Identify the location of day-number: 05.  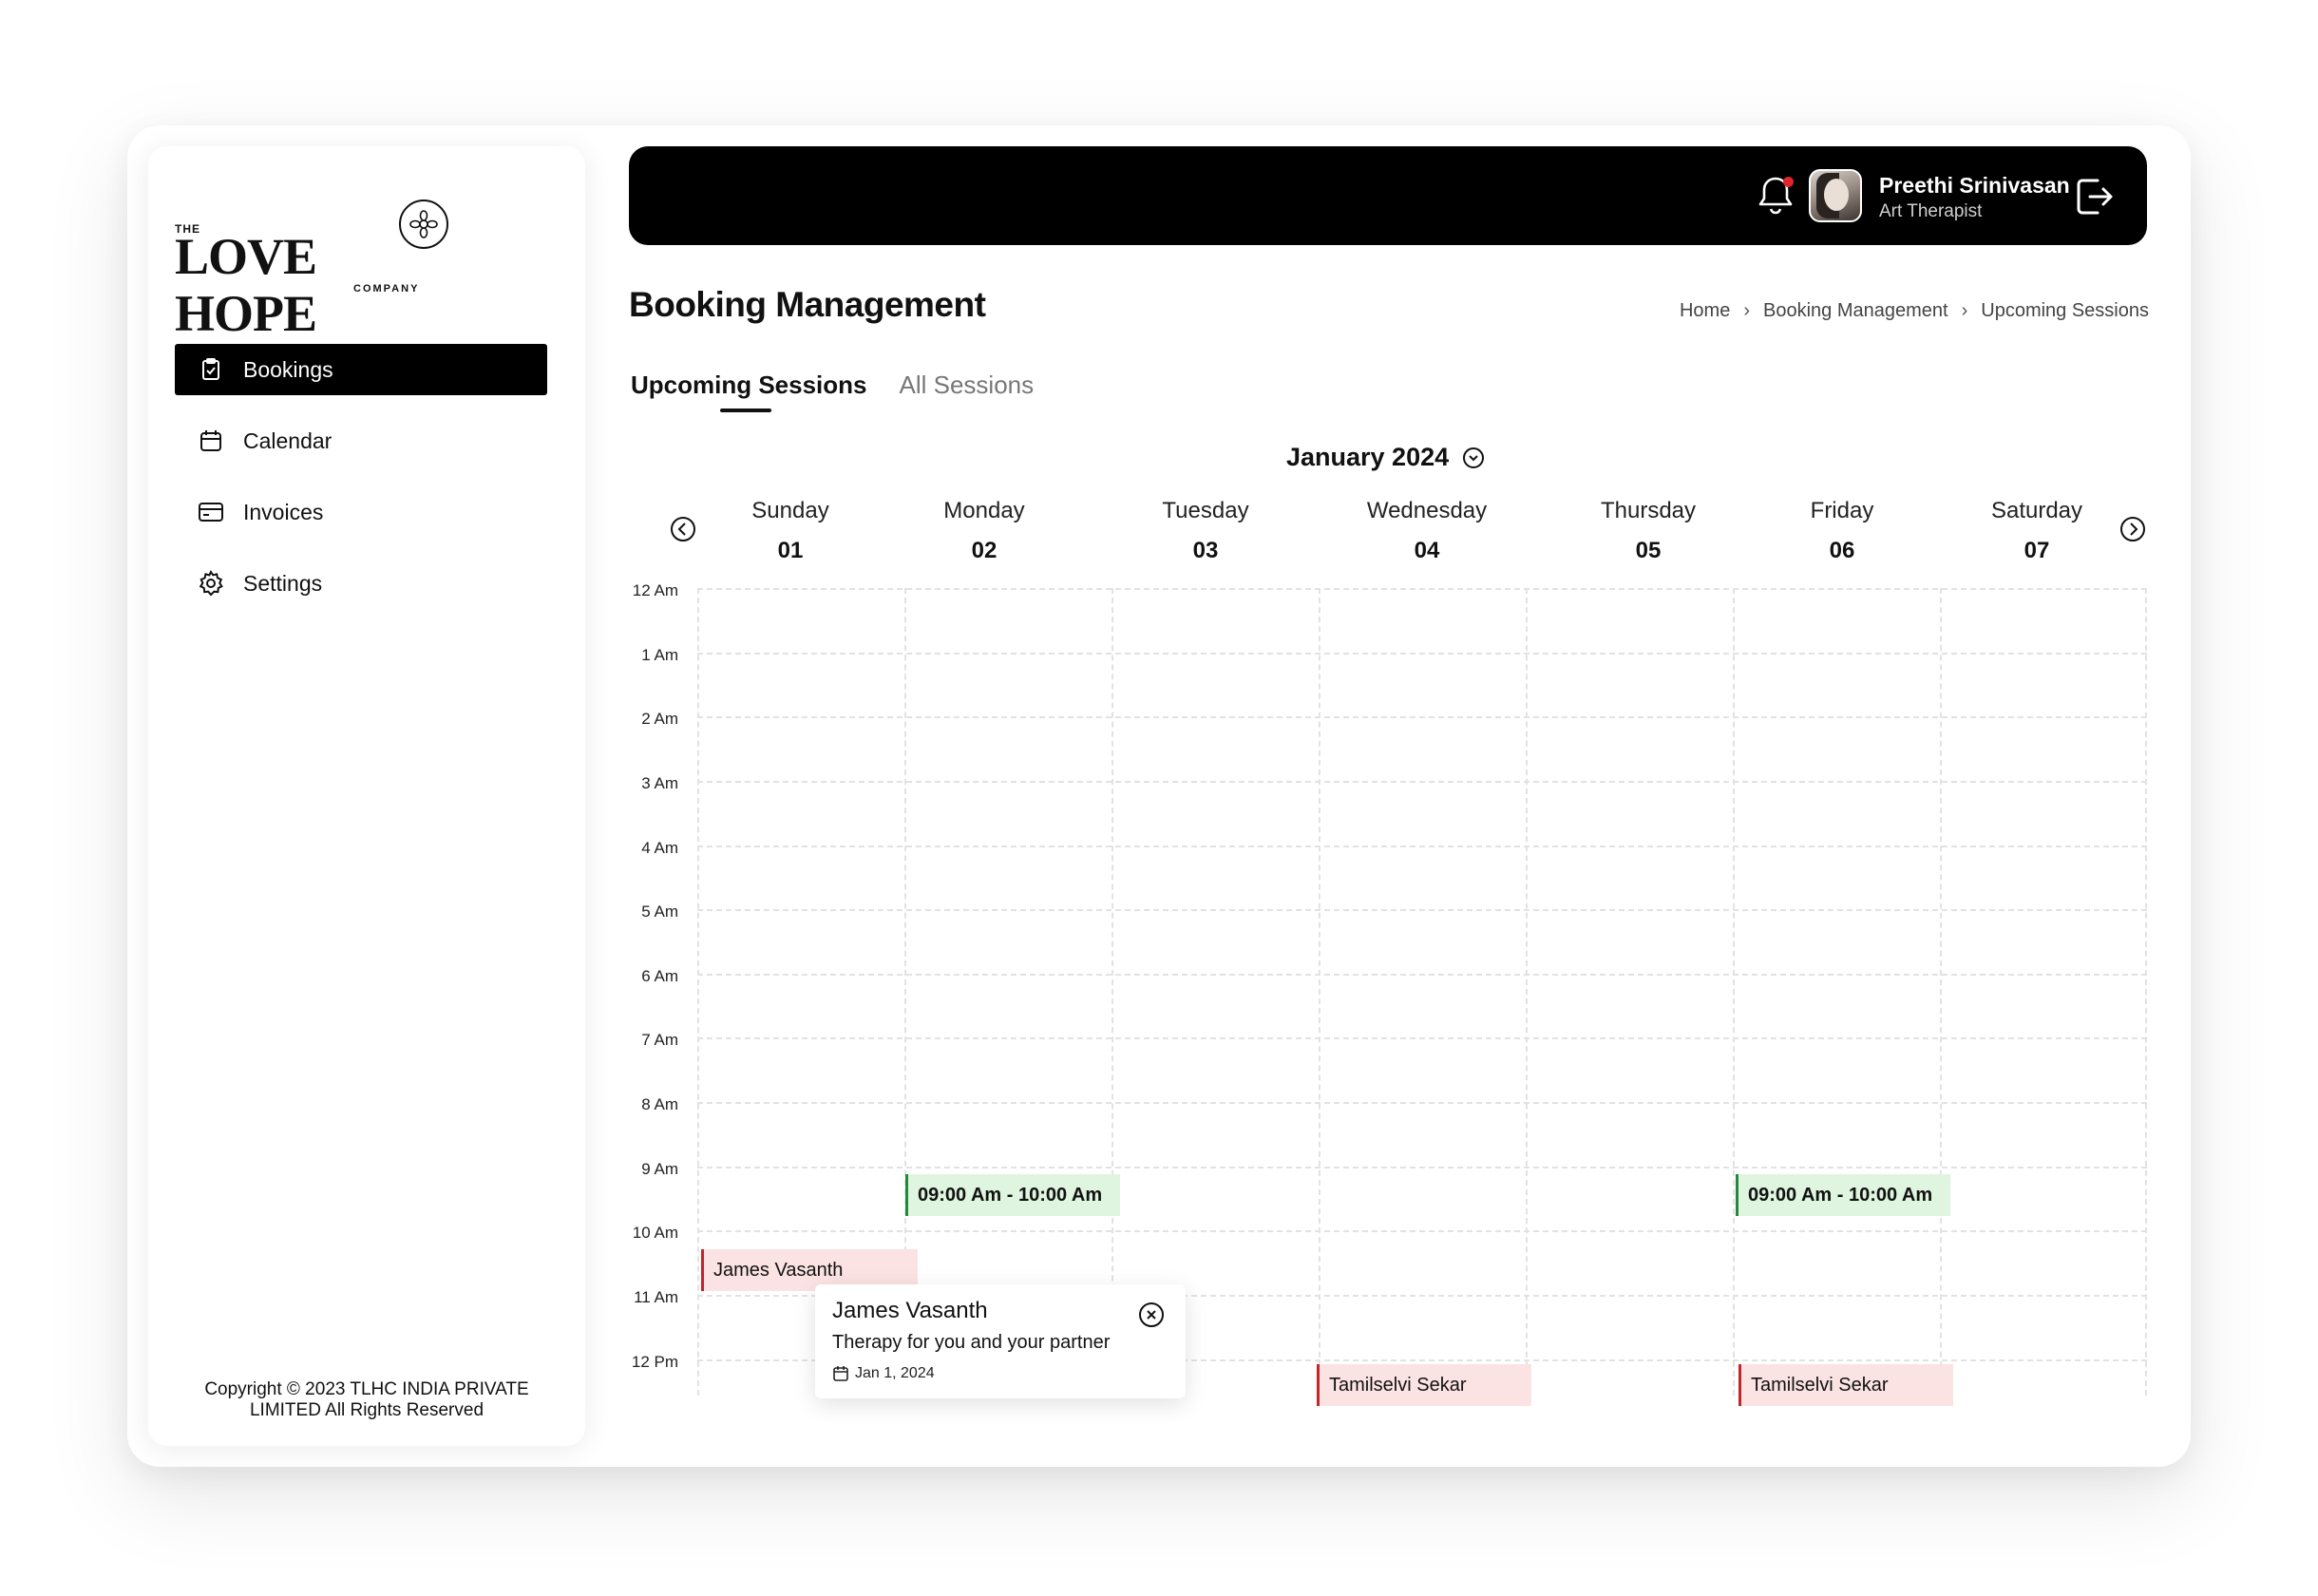
(1648, 550).